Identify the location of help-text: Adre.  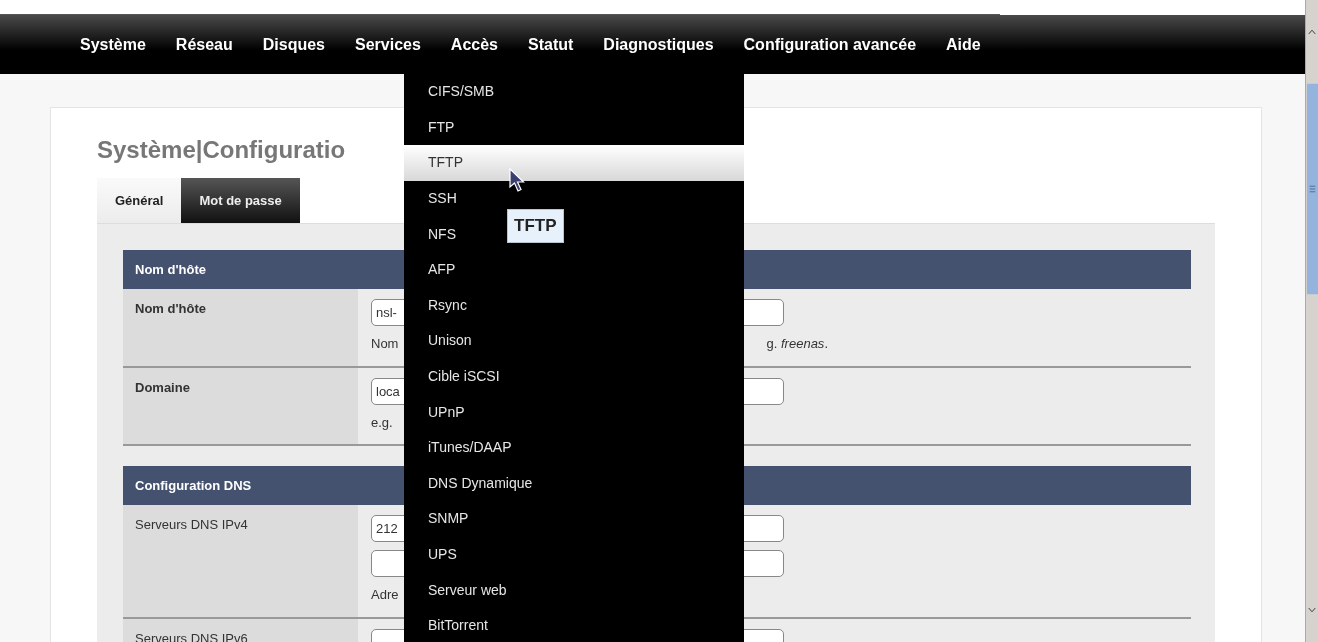
(385, 595).